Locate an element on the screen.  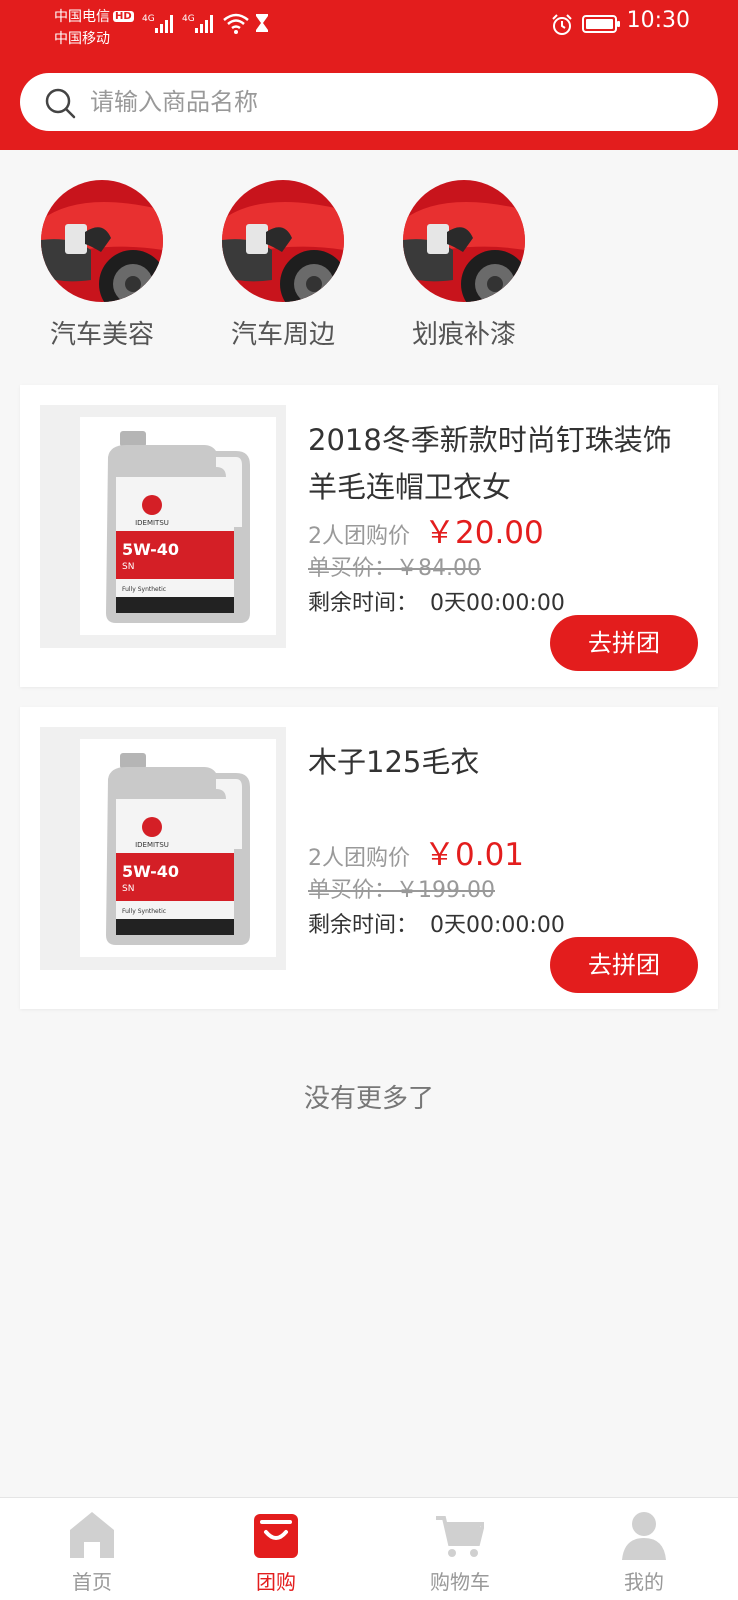
group-price-row: 2人团购价 ￥20.00 is located at coordinates (426, 529).